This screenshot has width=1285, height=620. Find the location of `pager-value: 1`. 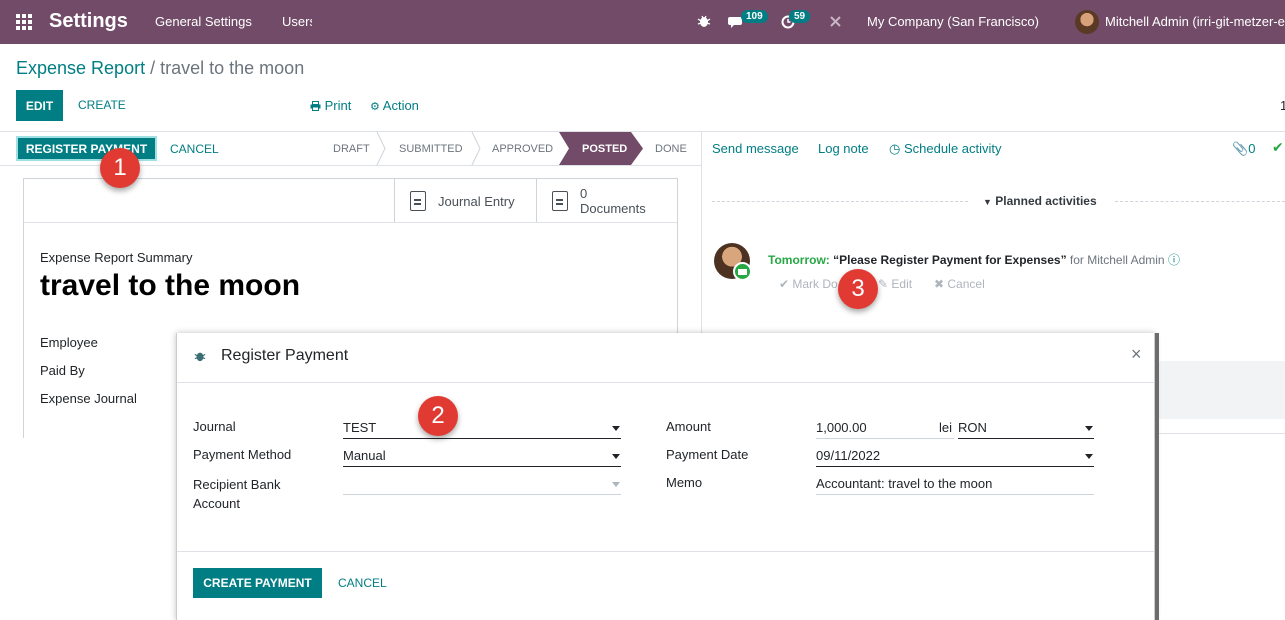

pager-value: 1 is located at coordinates (1282, 105).